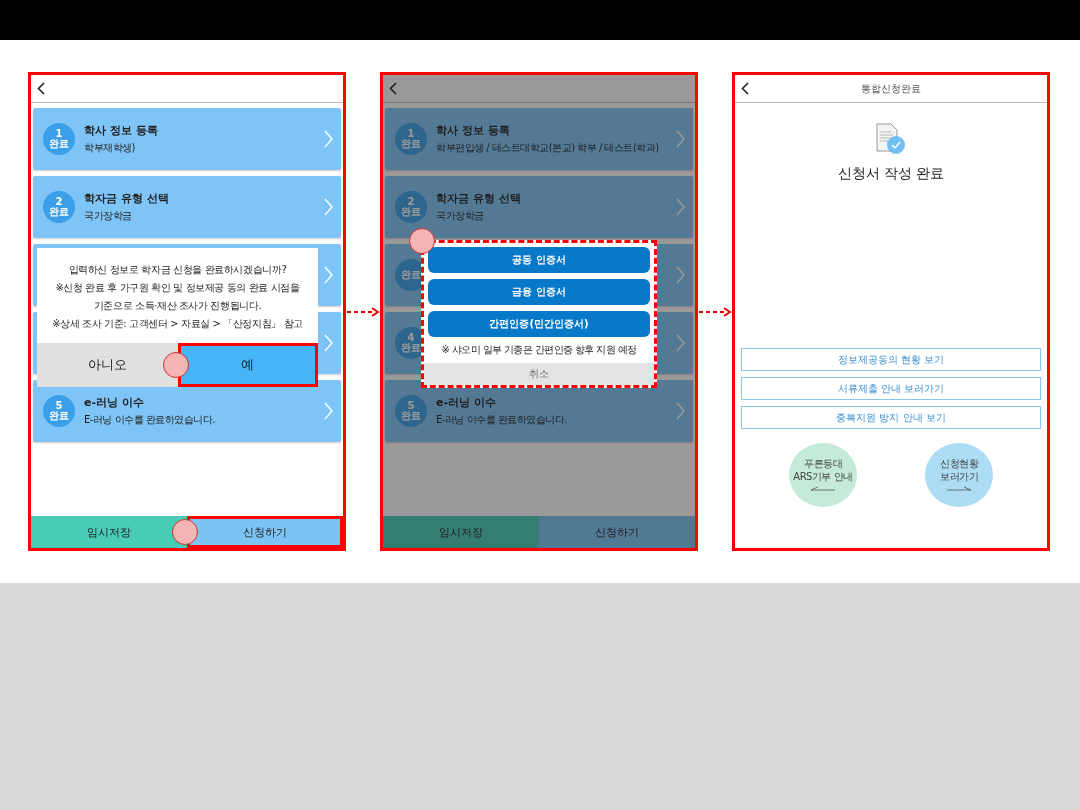  What do you see at coordinates (891, 417) in the screenshot?
I see `link-button: 중복지원 방지 안내 보기` at bounding box center [891, 417].